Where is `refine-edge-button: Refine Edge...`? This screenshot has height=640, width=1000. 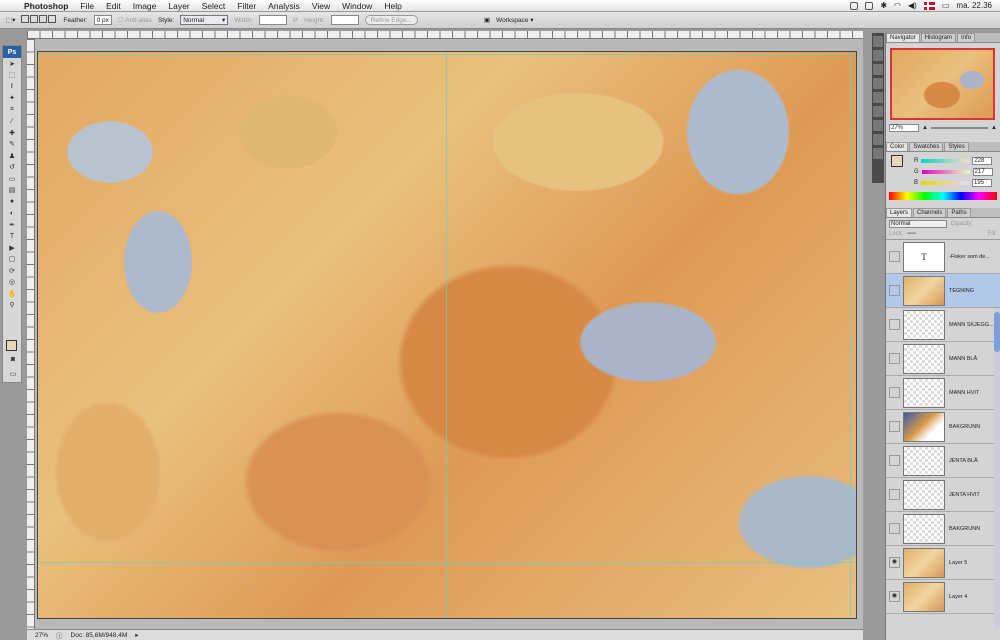
refine-edge-button: Refine Edge... is located at coordinates (391, 20).